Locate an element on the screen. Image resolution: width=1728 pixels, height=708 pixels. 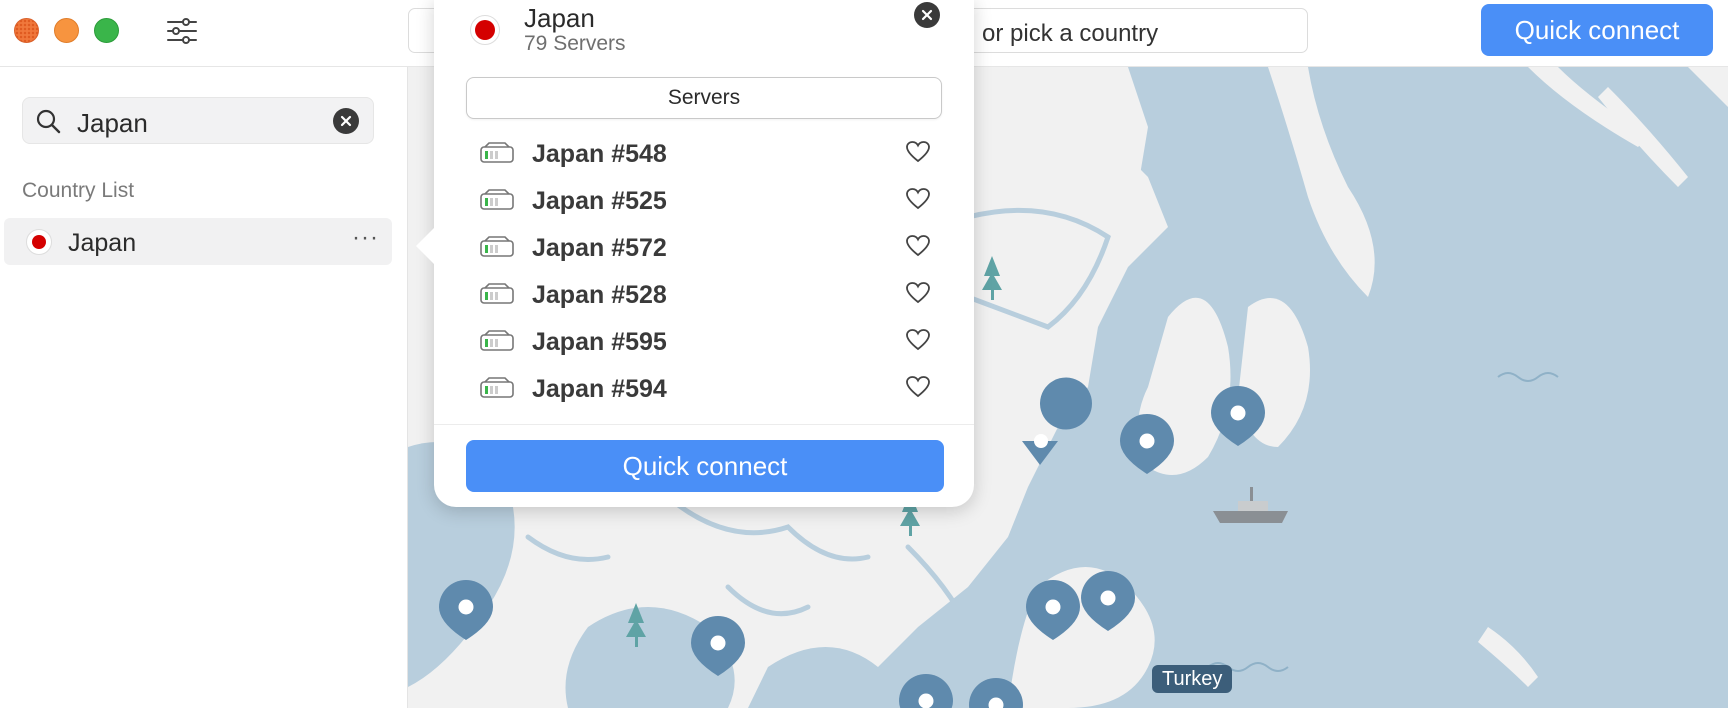
server-list-item: Japan #595 is located at coordinates (704, 342).